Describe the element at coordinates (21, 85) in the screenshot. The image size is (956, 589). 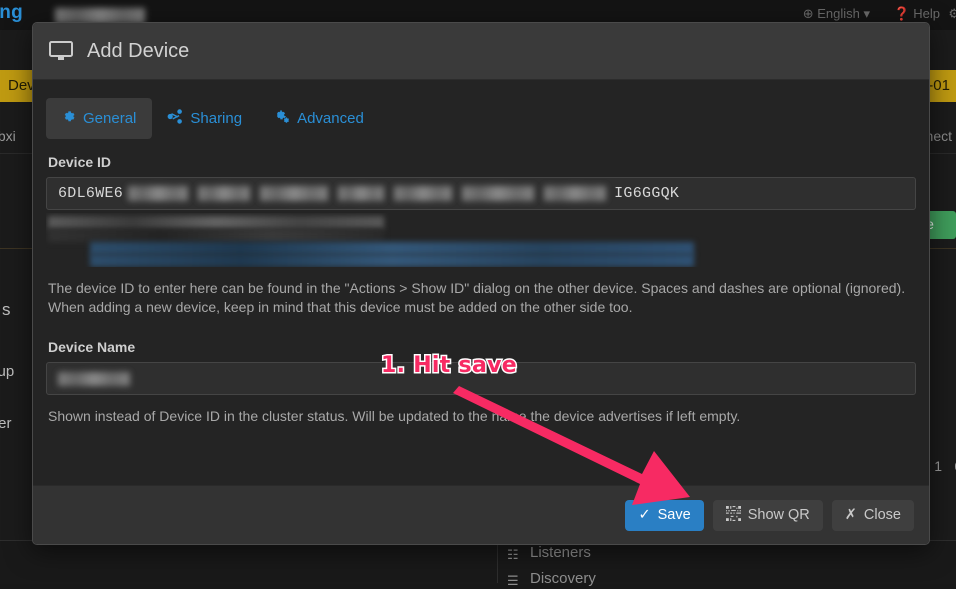
I see `warning-bar-left-text: Dev` at that location.